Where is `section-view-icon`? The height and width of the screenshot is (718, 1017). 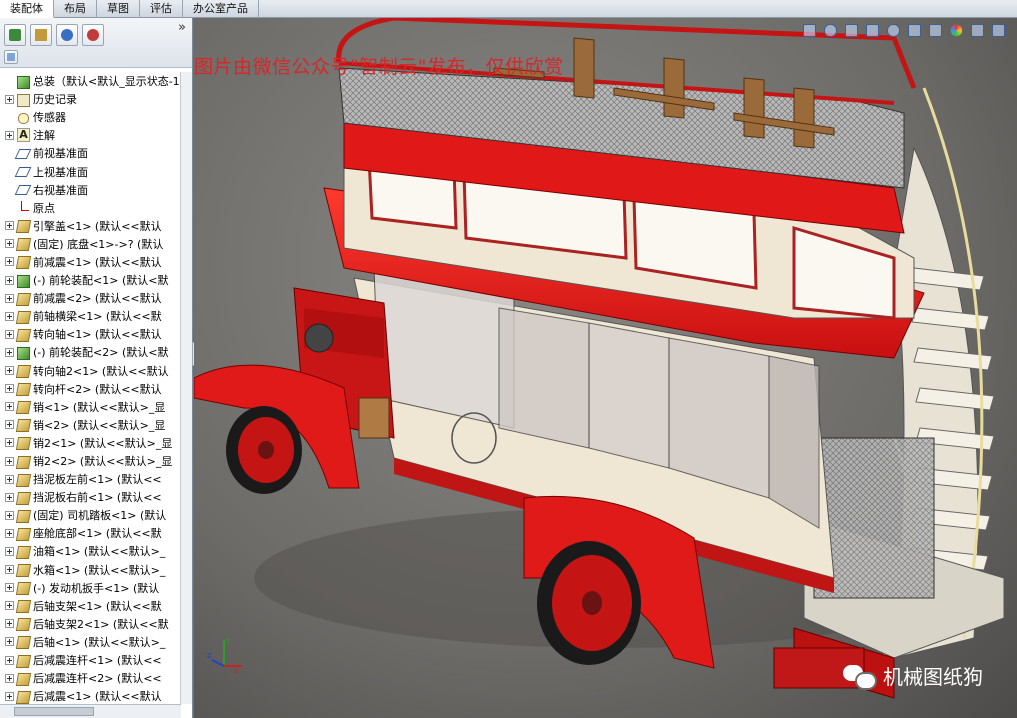
section-view-icon is located at coordinates (872, 30).